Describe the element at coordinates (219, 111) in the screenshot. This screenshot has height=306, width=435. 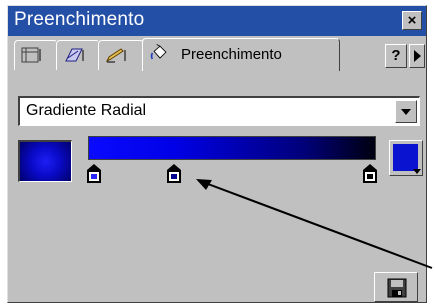
I see `fill-type-select: Gradiente Radial` at that location.